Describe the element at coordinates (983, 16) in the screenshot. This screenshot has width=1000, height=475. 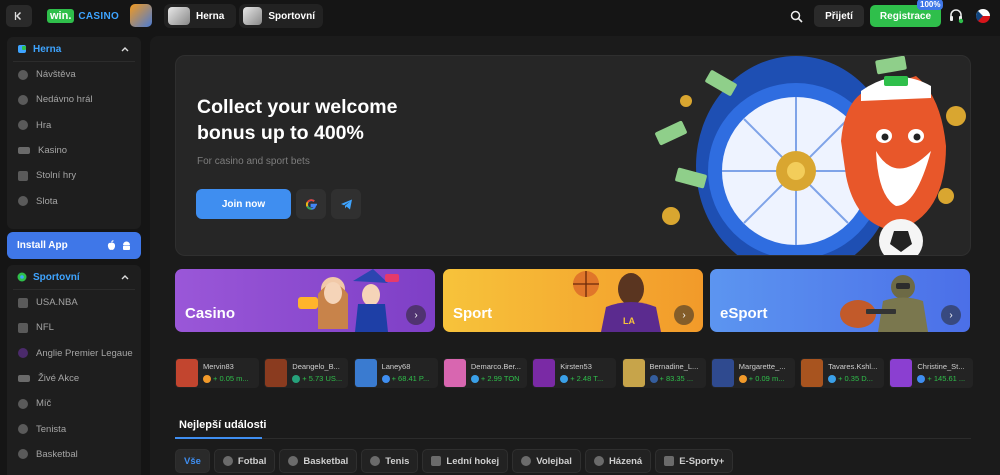
I see `language-flag-icon` at that location.